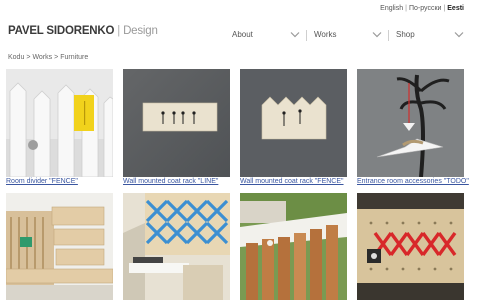  I want to click on work-thumbnail-wood-fence, so click(293, 246).